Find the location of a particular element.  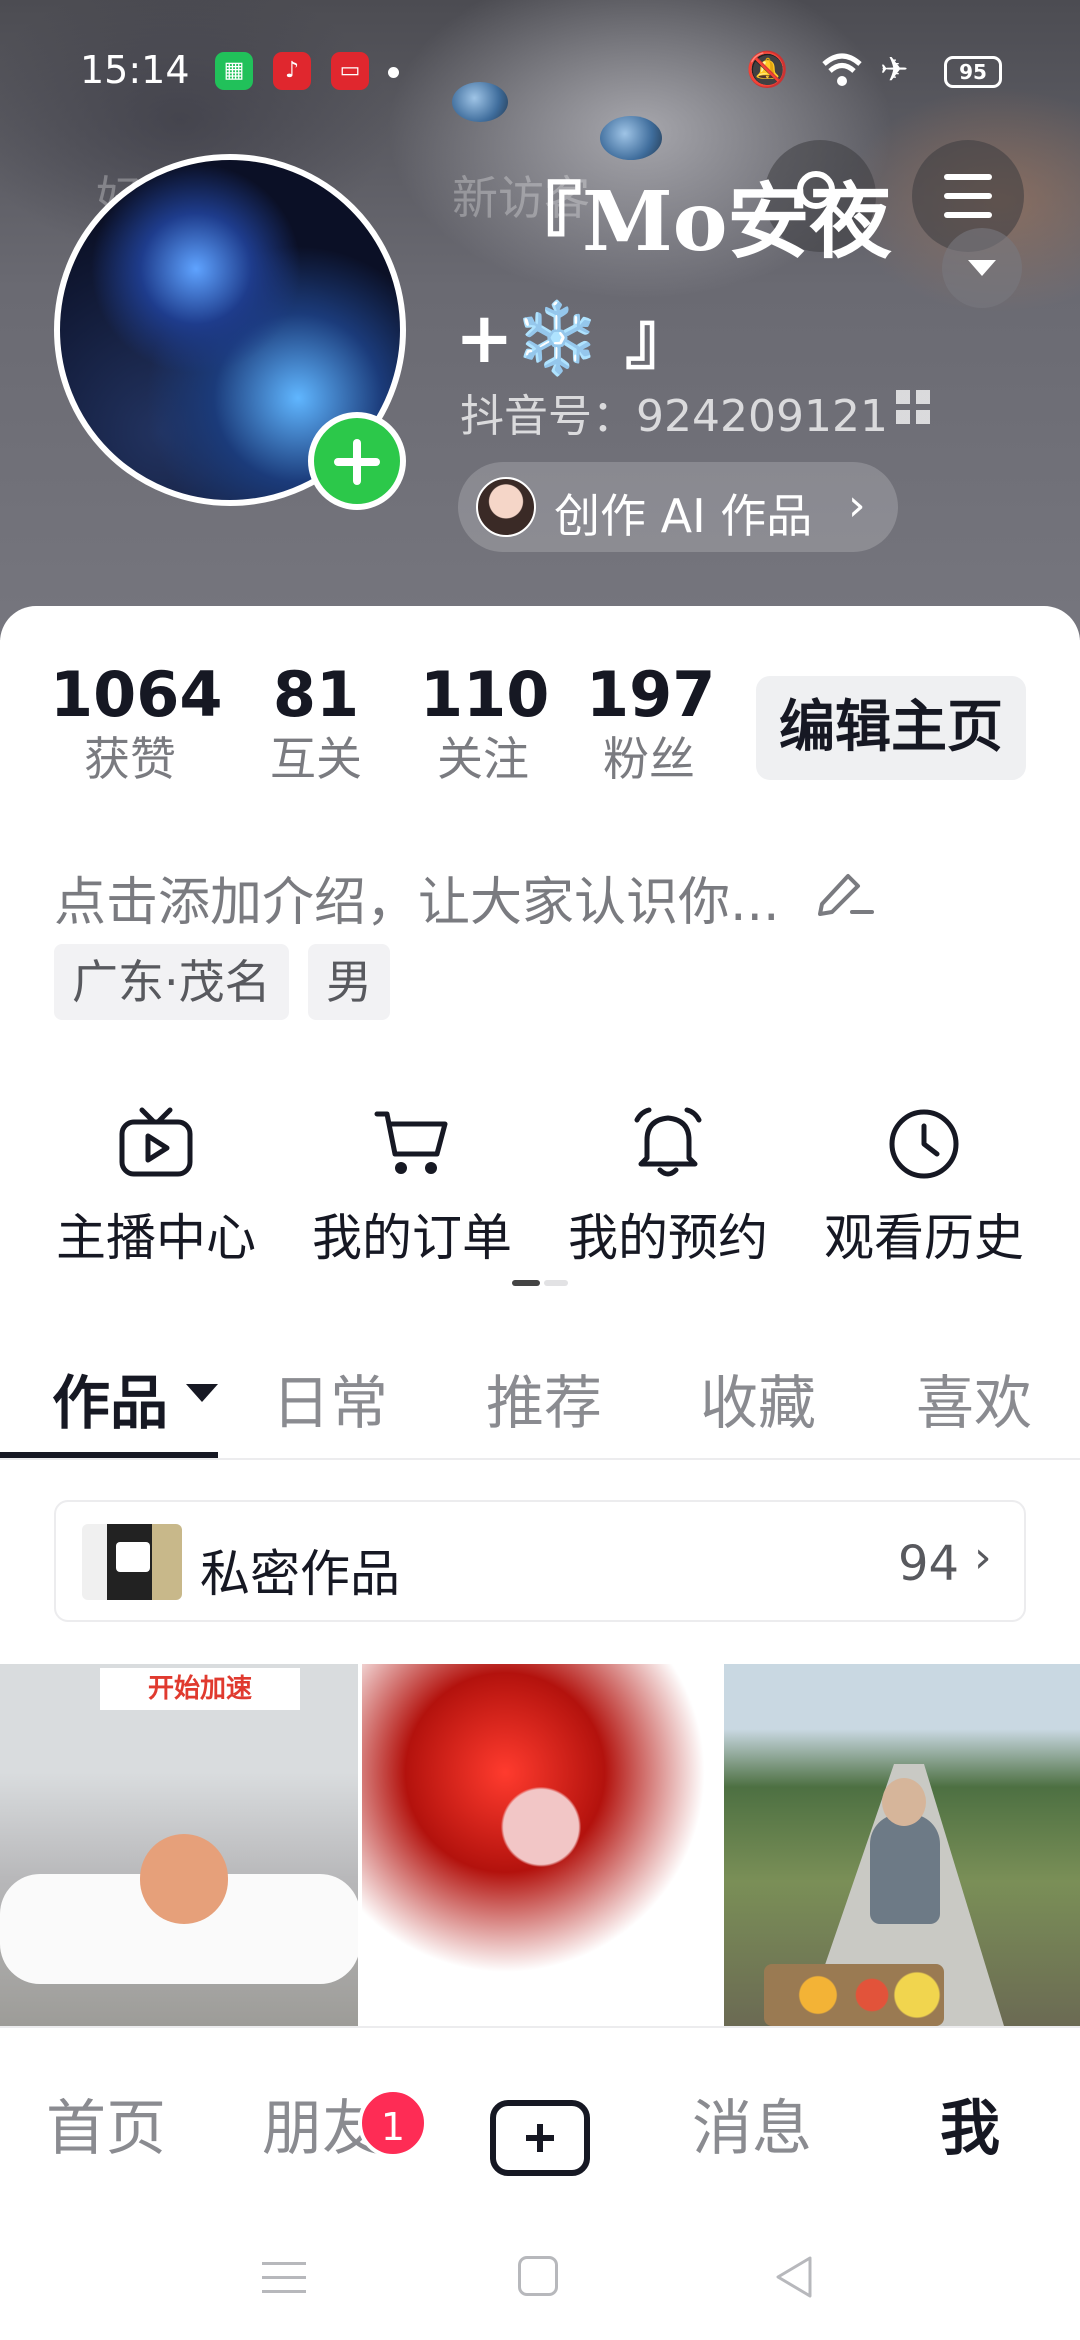

pencil-icon is located at coordinates (844, 891).